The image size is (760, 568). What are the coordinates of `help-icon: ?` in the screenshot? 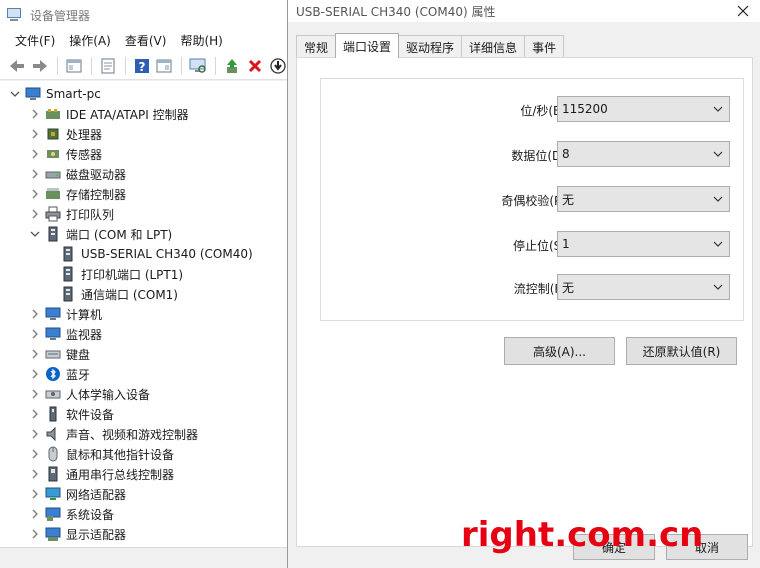 It's located at (142, 66).